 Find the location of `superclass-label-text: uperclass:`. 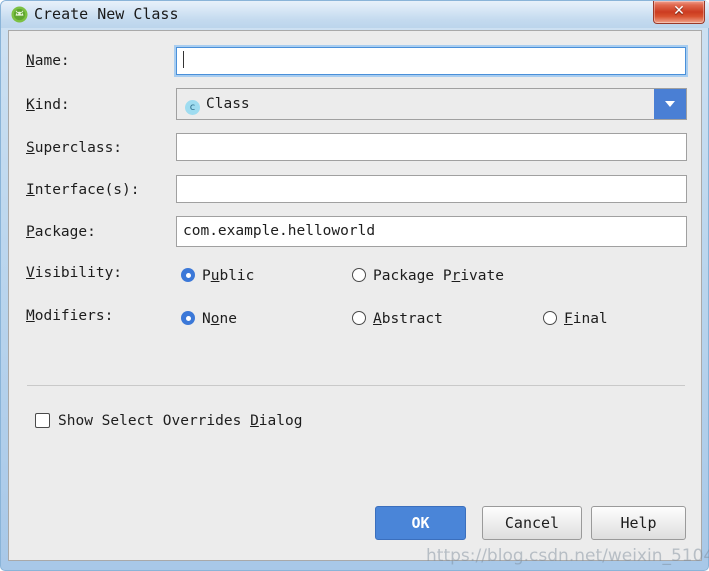

superclass-label-text: uperclass: is located at coordinates (78, 148).